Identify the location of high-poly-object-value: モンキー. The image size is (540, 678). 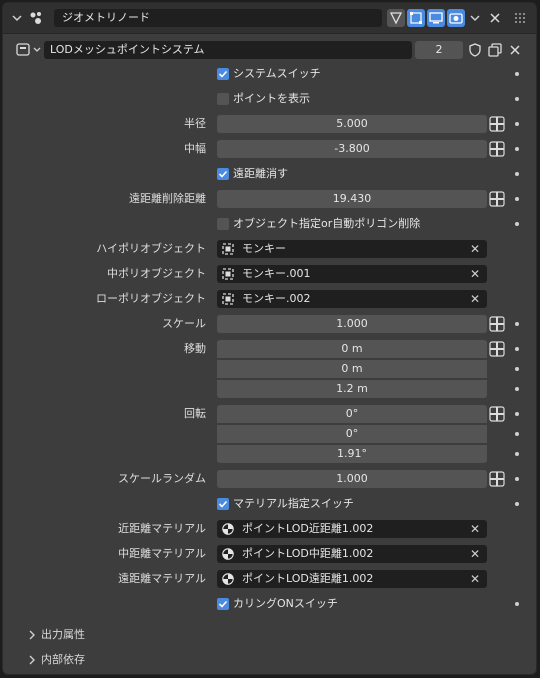
(264, 248).